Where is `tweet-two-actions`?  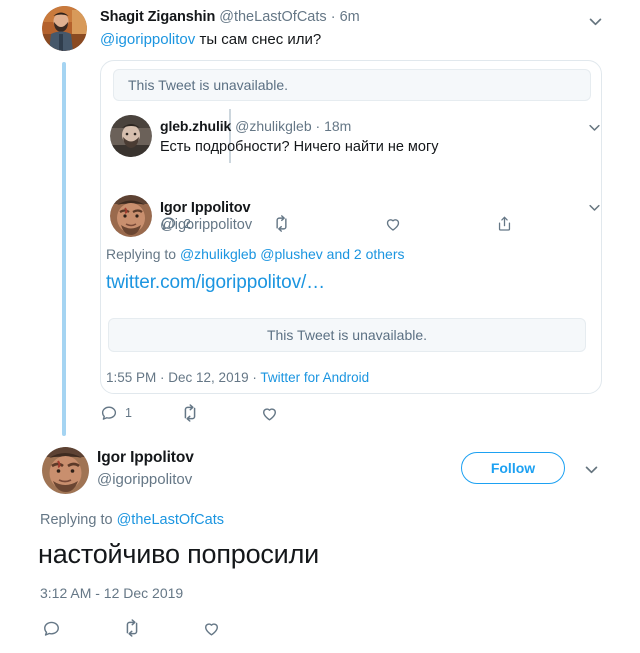
tweet-two-actions is located at coordinates (135, 628).